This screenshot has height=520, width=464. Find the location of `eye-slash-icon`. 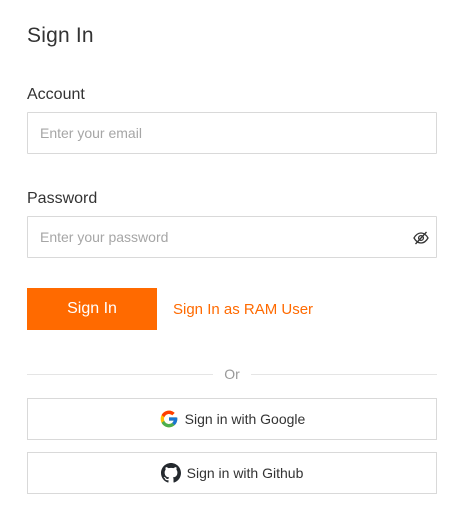

eye-slash-icon is located at coordinates (421, 238).